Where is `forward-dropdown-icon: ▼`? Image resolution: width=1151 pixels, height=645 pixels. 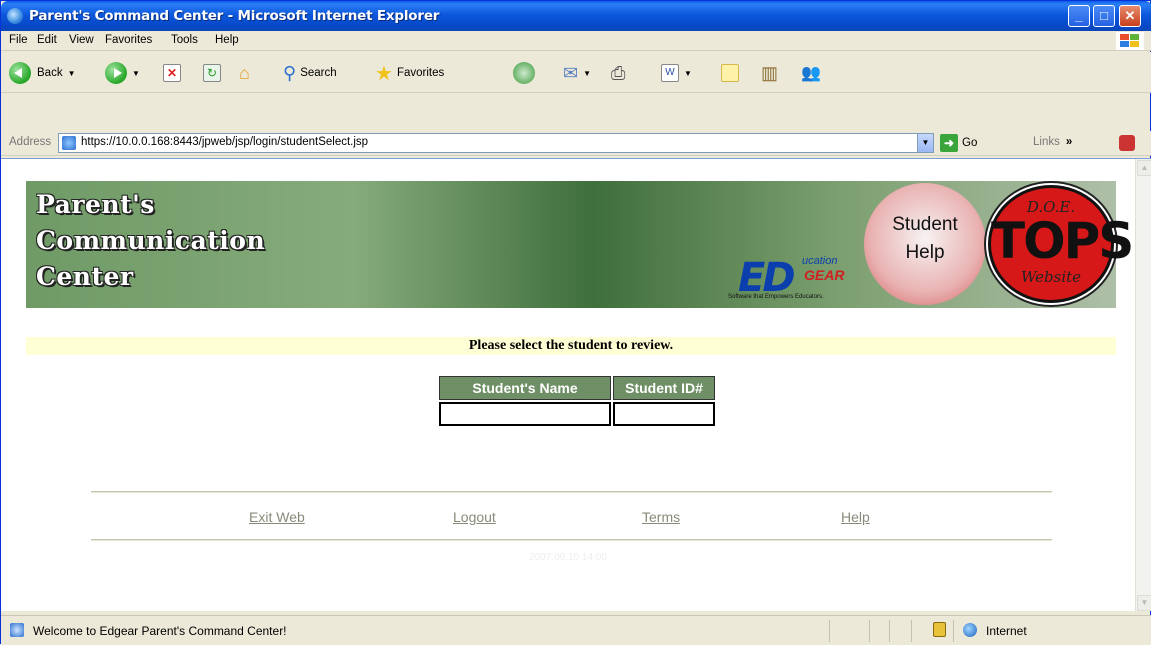 forward-dropdown-icon: ▼ is located at coordinates (136, 73).